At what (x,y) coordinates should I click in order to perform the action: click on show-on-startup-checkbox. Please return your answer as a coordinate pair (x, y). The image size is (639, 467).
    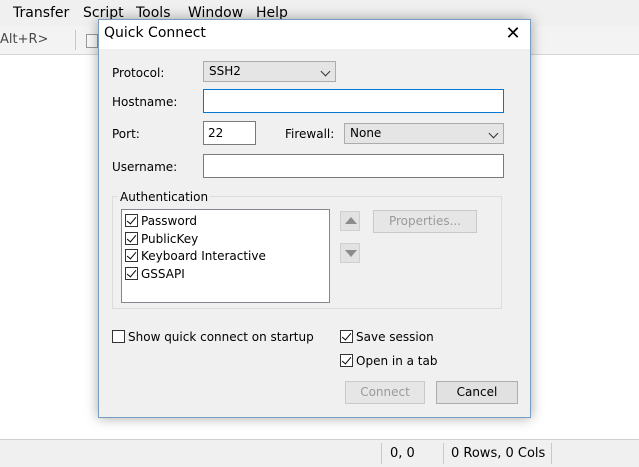
    Looking at the image, I should click on (118, 336).